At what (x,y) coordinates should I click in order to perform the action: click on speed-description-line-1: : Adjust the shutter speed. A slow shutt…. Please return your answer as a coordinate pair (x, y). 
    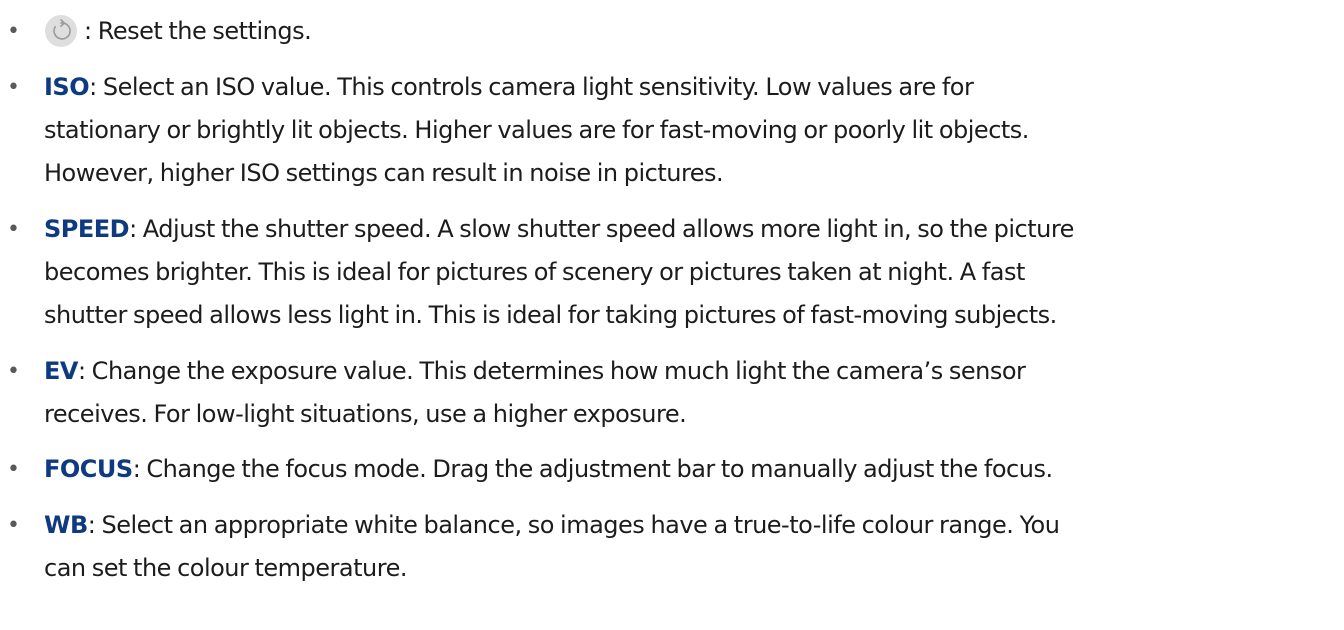
    Looking at the image, I should click on (601, 229).